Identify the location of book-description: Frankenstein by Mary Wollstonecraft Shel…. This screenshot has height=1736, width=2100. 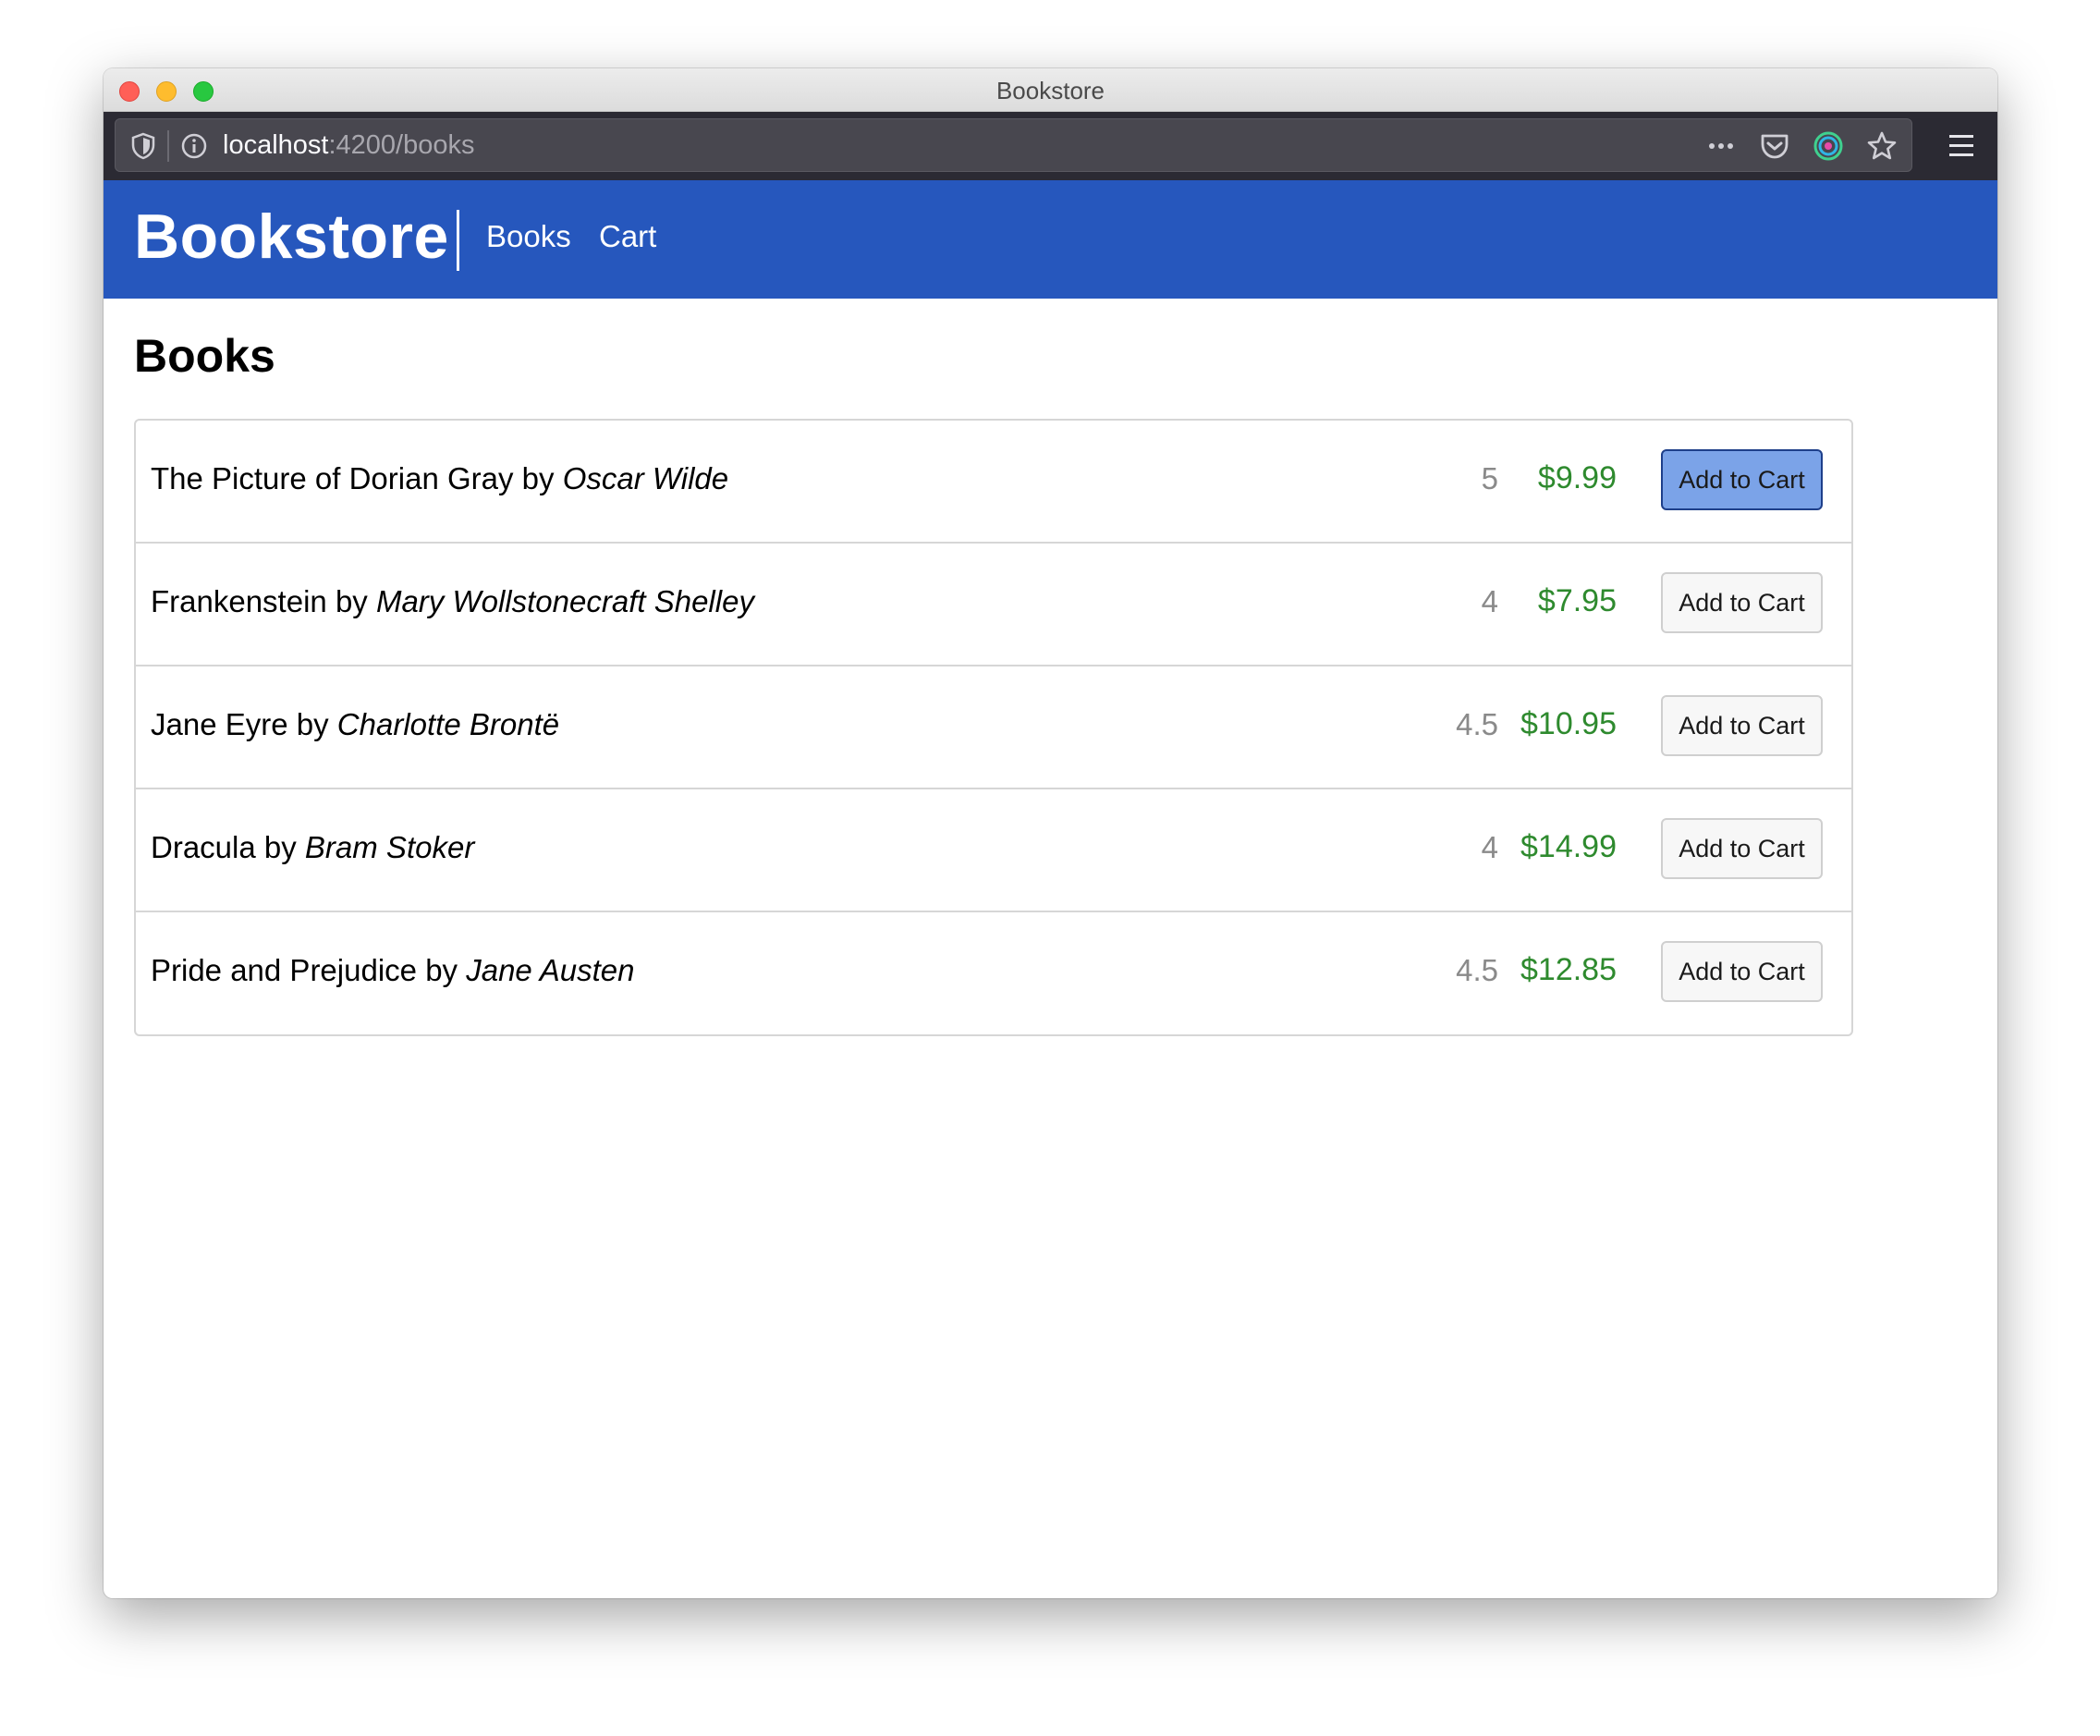
(453, 601).